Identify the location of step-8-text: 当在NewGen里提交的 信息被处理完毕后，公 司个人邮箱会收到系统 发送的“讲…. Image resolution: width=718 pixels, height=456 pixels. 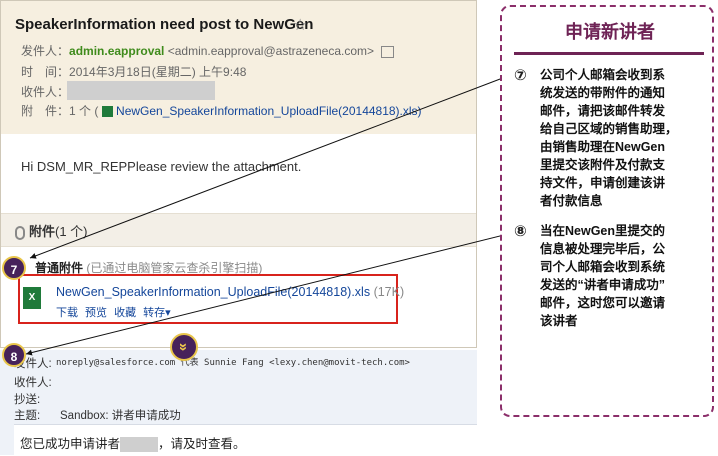
(622, 276).